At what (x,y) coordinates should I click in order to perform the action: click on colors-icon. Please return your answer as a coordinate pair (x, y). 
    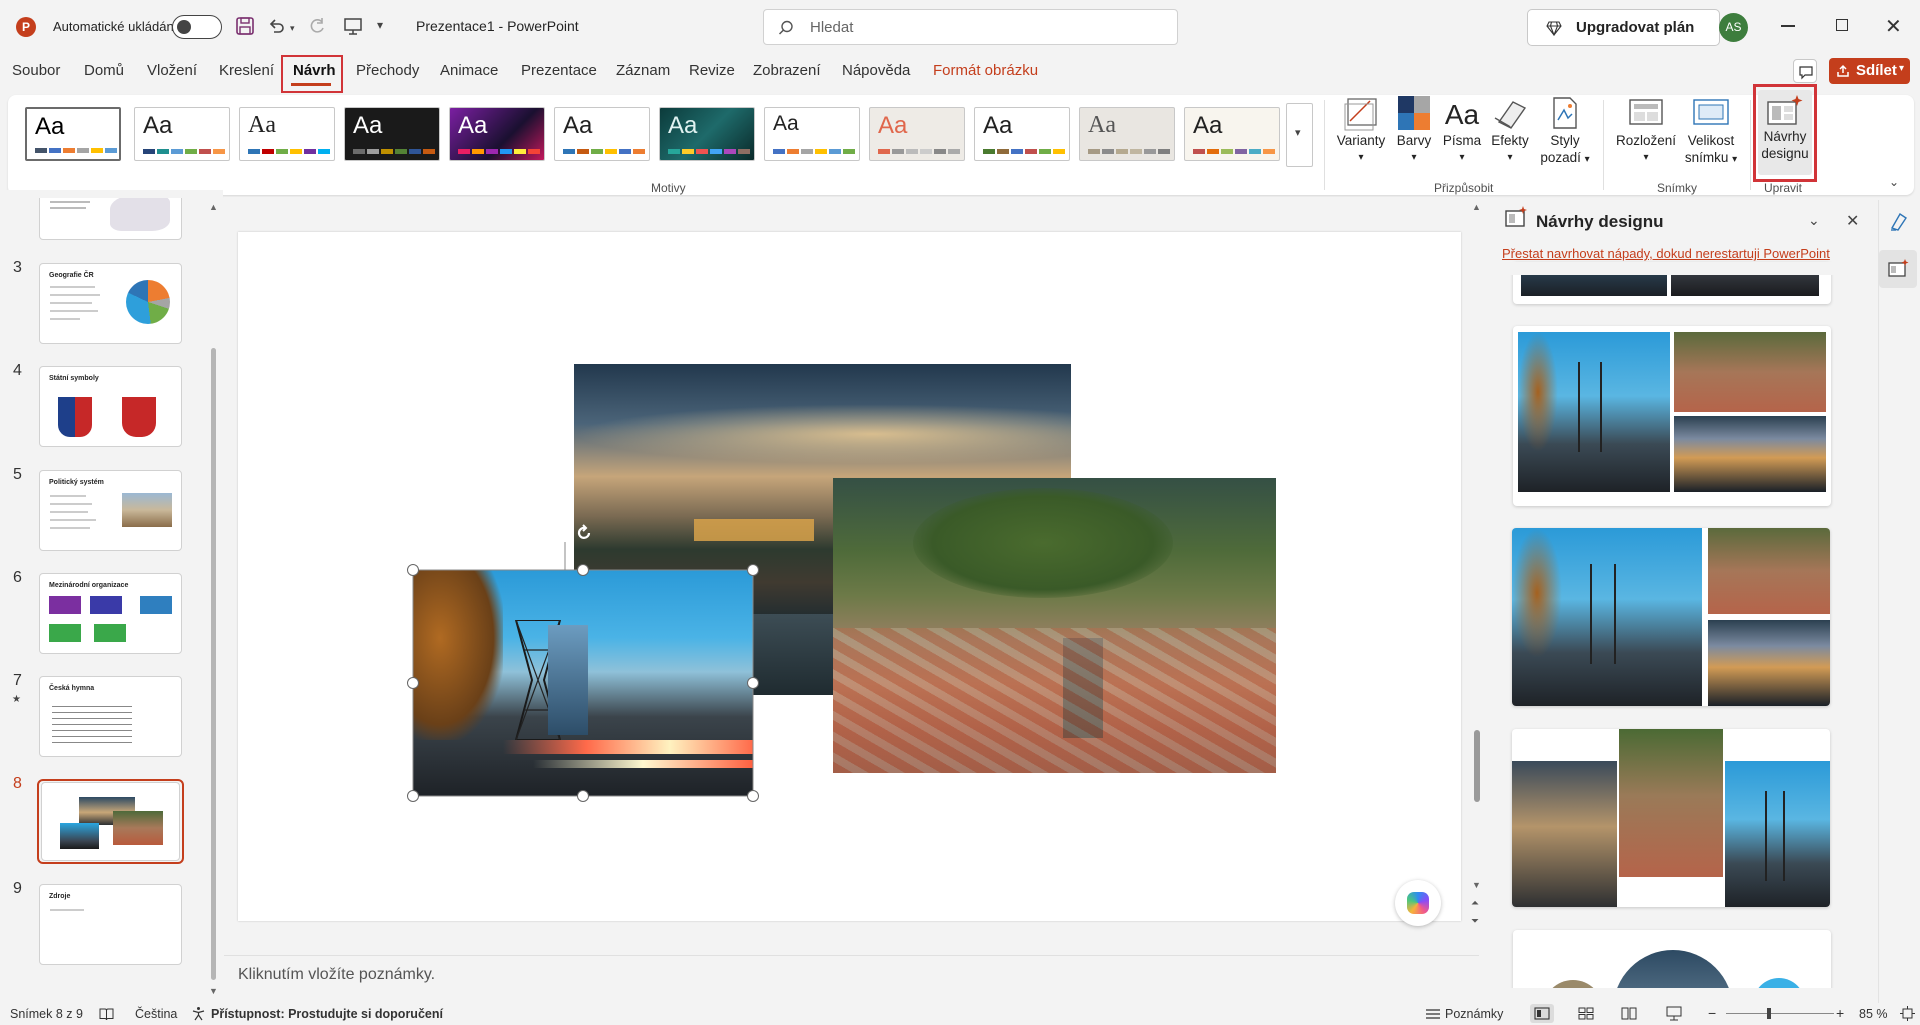
    Looking at the image, I should click on (1414, 113).